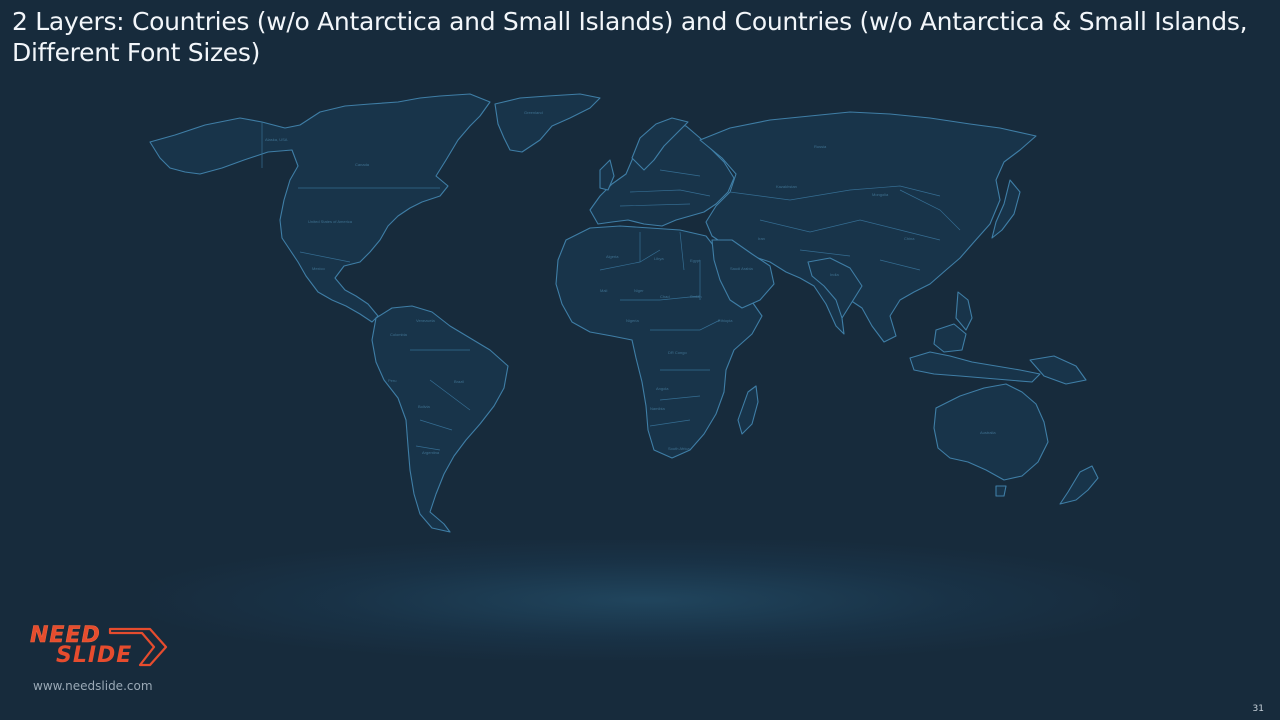 This screenshot has height=720, width=1280. What do you see at coordinates (431, 452) in the screenshot?
I see `label-argentina: Argentina` at bounding box center [431, 452].